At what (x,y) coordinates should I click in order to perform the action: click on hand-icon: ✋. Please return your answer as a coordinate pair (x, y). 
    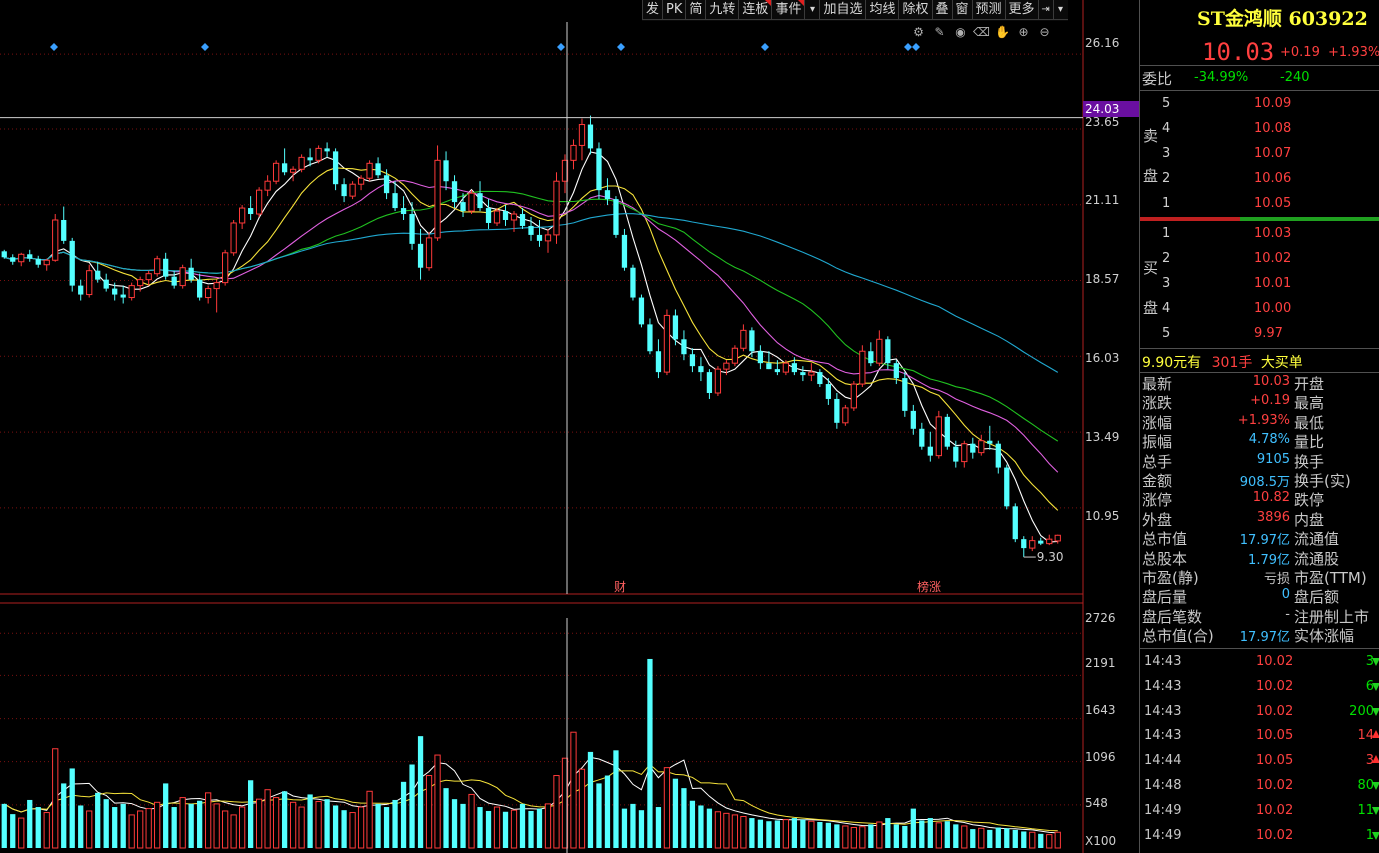
    Looking at the image, I should click on (1002, 32).